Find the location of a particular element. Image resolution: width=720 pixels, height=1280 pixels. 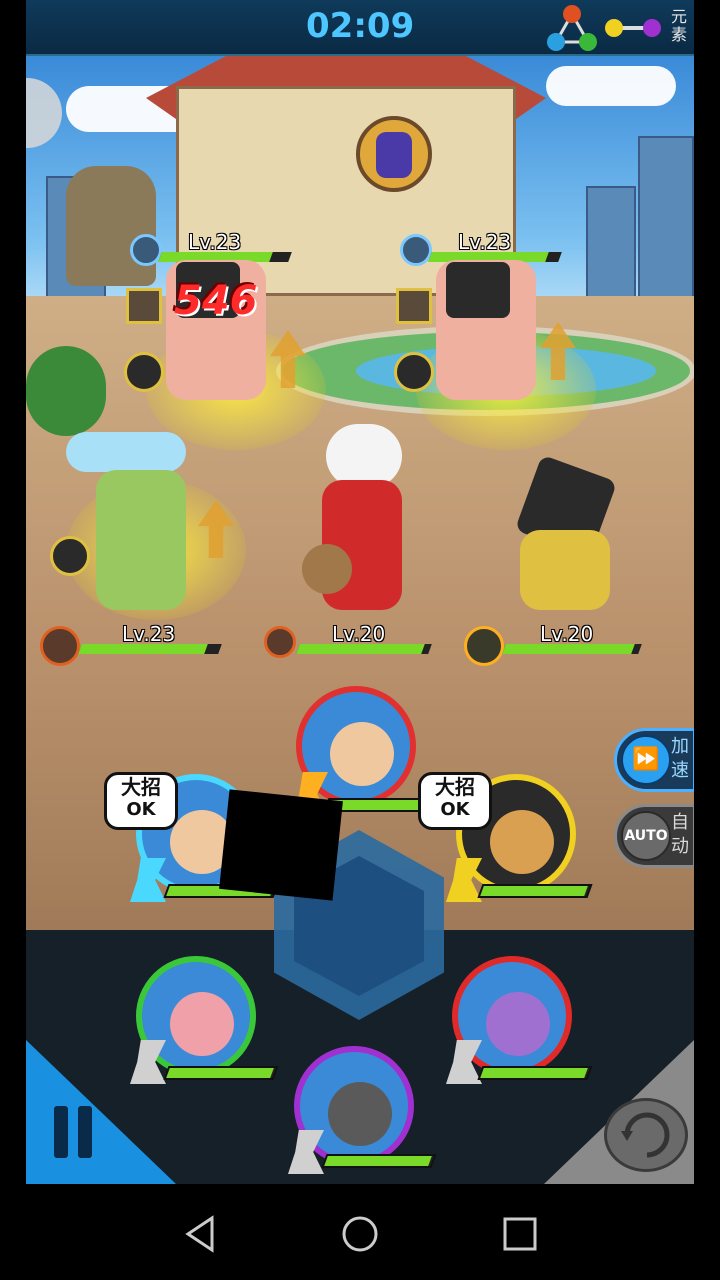

home-icon is located at coordinates (360, 1234).